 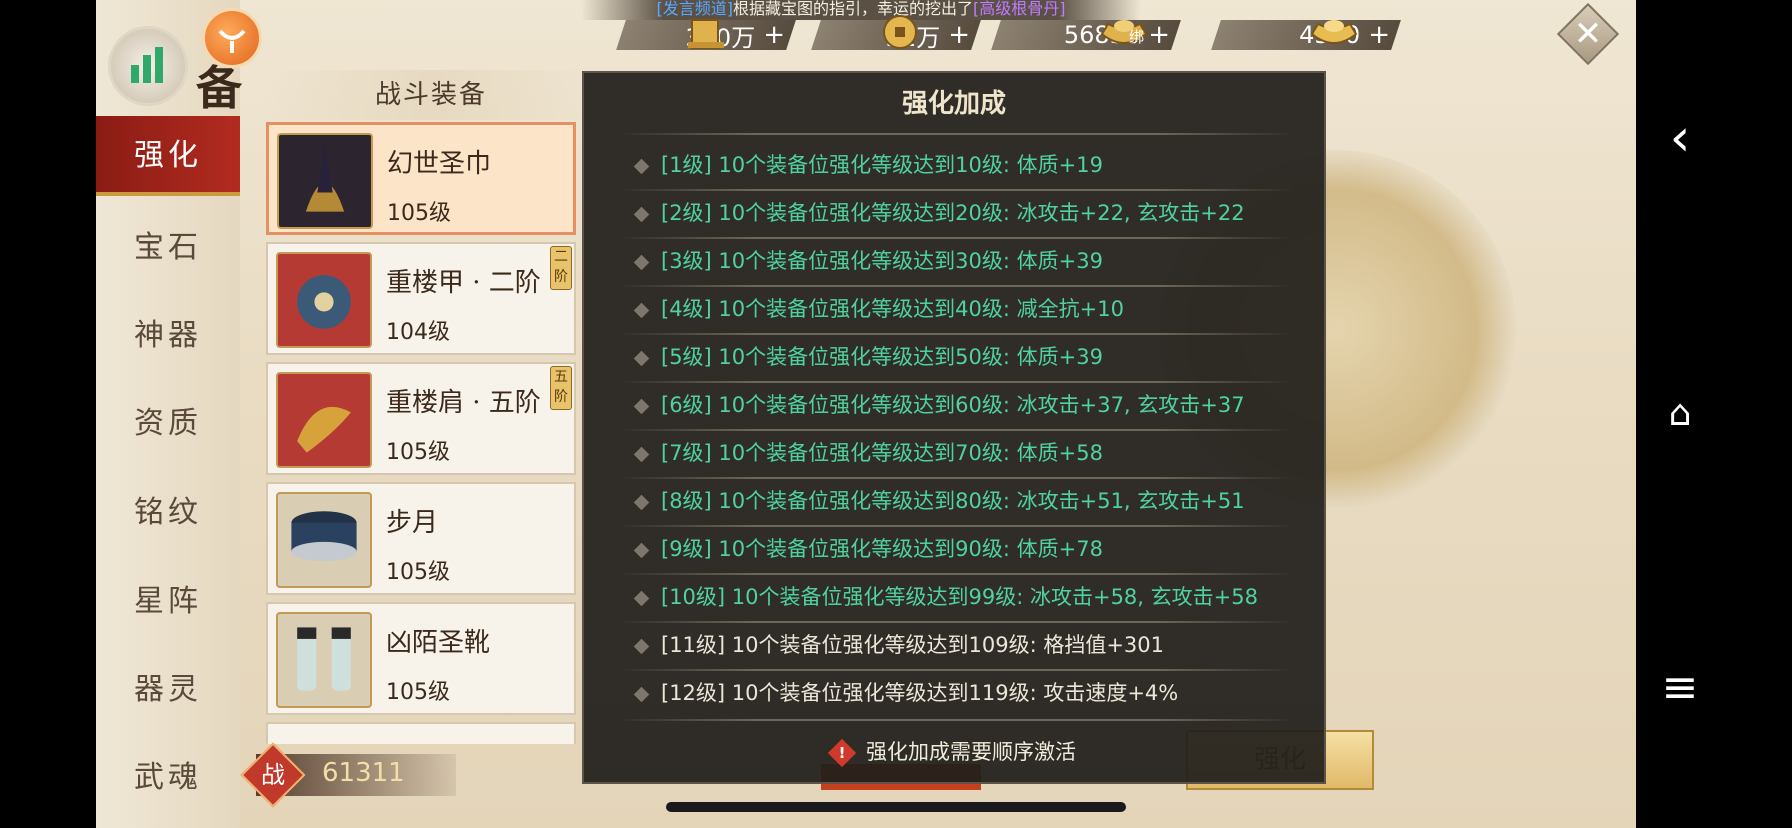 I want to click on bonus-row-8: [8级] 10个装备位强化等级达到80级: 冰攻击+51, 玄攻击+51, so click(x=939, y=501).